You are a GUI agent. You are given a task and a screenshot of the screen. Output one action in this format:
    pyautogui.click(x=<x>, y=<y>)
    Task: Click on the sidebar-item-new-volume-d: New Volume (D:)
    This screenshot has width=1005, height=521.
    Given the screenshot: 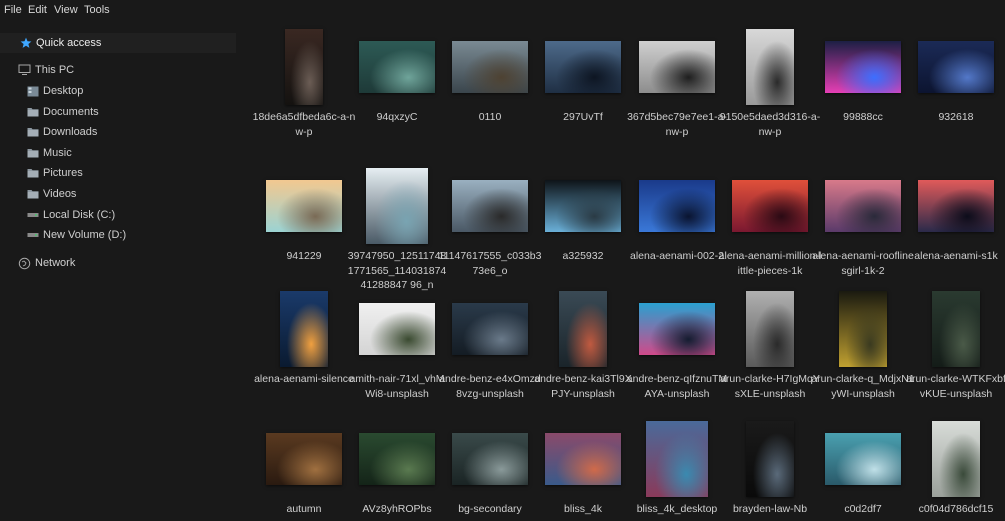 What is the action you would take?
    pyautogui.click(x=118, y=235)
    